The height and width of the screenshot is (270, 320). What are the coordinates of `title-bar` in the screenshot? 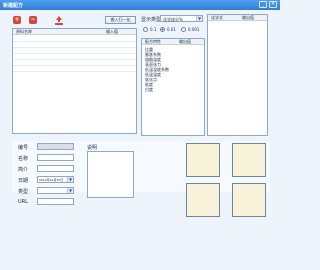 It's located at (140, 5).